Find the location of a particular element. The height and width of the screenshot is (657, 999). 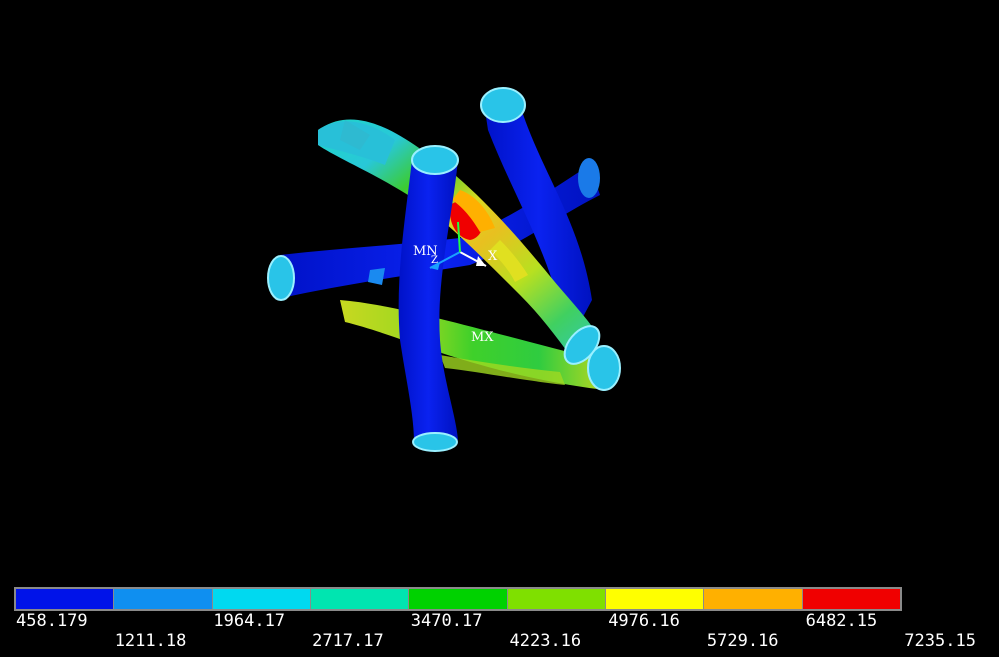

legend-value-top-2: 1964.17 is located at coordinates (249, 621).